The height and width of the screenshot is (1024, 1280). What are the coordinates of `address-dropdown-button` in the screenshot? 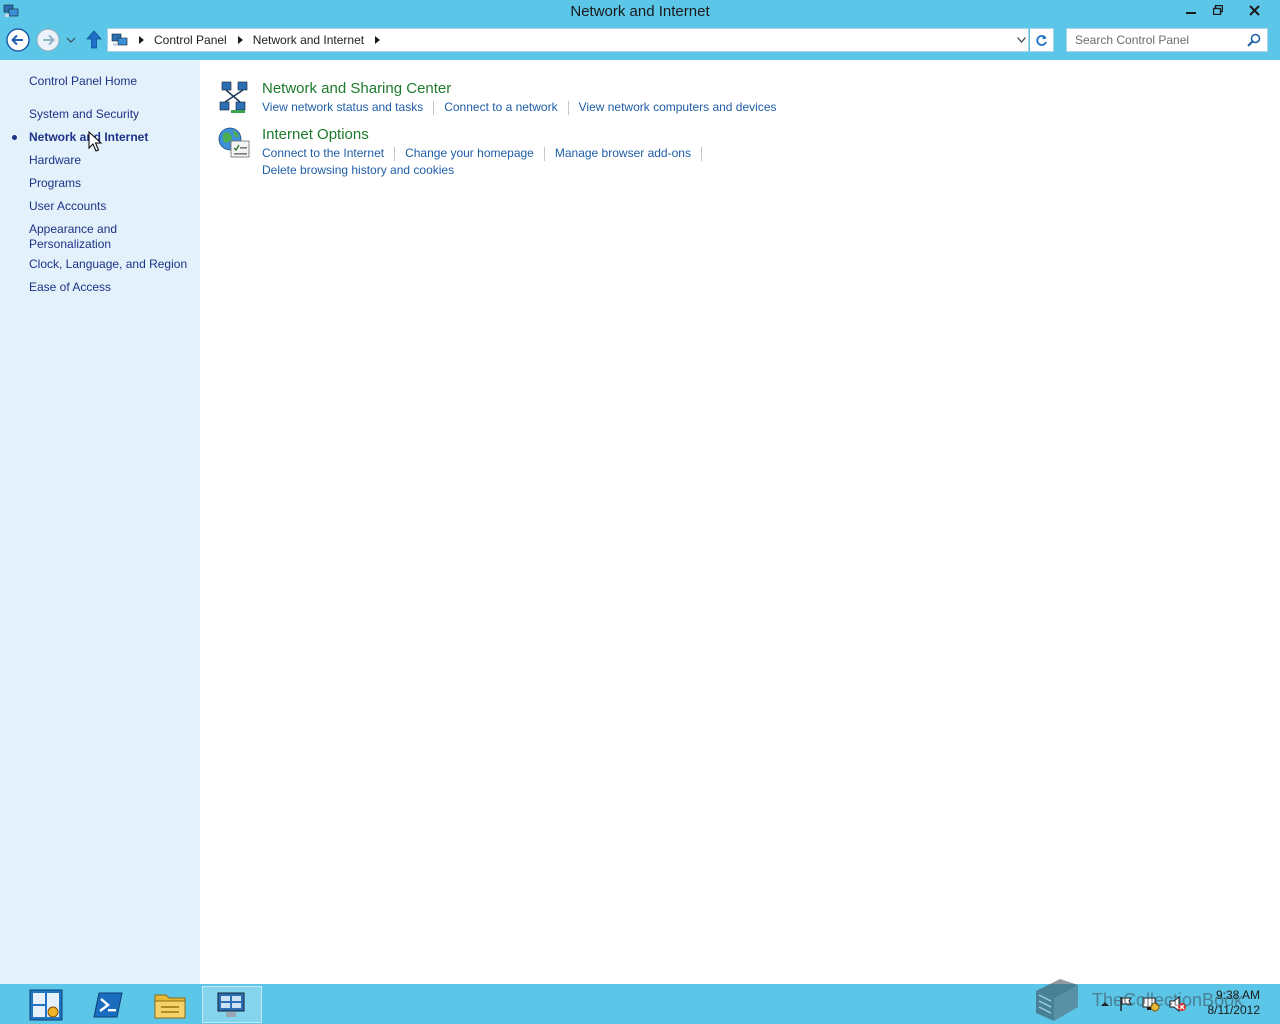 It's located at (1021, 40).